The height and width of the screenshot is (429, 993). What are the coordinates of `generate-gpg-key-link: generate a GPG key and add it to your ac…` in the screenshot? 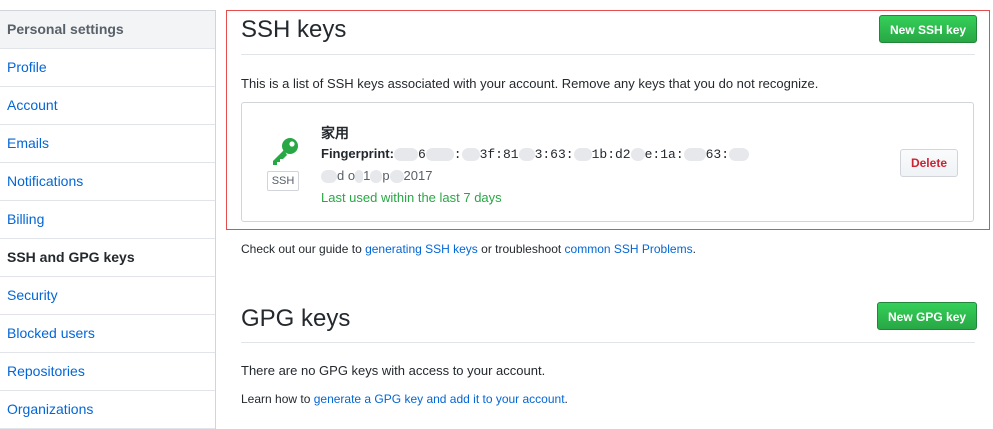 It's located at (439, 399).